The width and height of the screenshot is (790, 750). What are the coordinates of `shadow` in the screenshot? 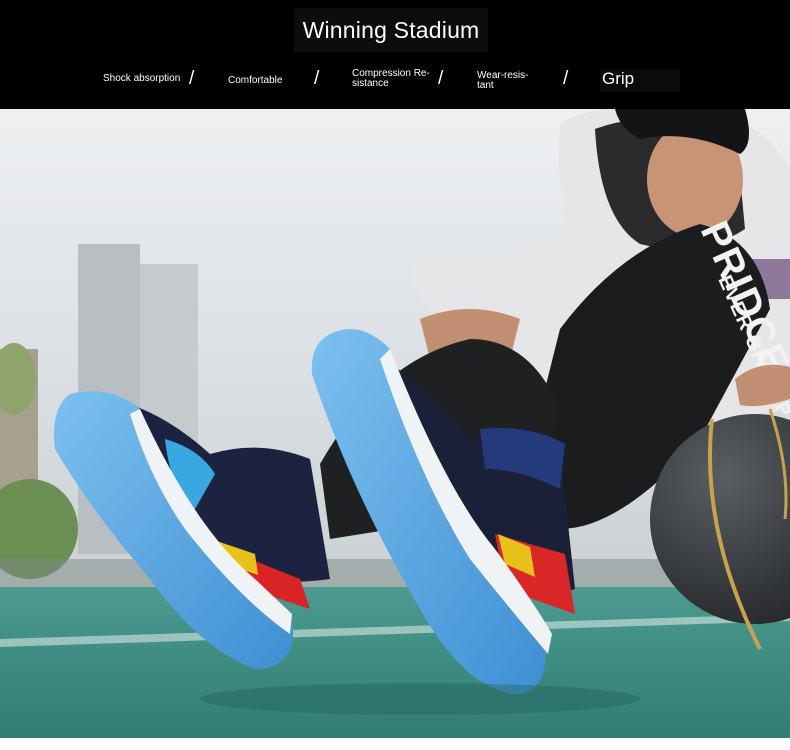 It's located at (420, 699).